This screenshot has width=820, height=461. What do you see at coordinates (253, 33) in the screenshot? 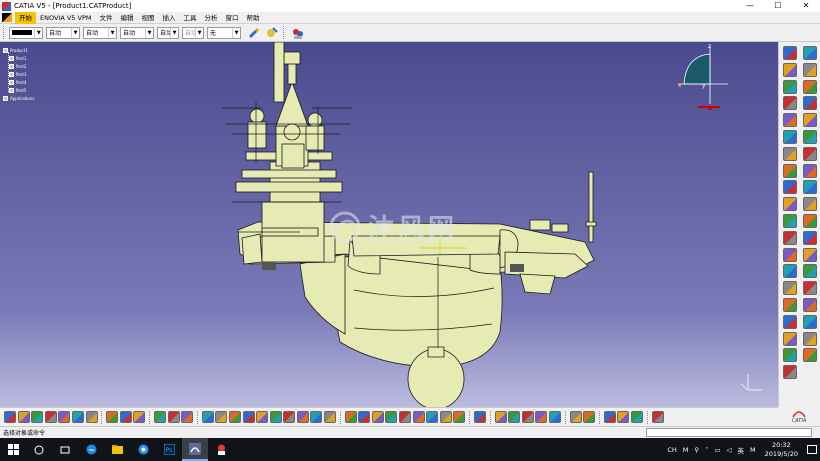
I see `format-painter-icon` at bounding box center [253, 33].